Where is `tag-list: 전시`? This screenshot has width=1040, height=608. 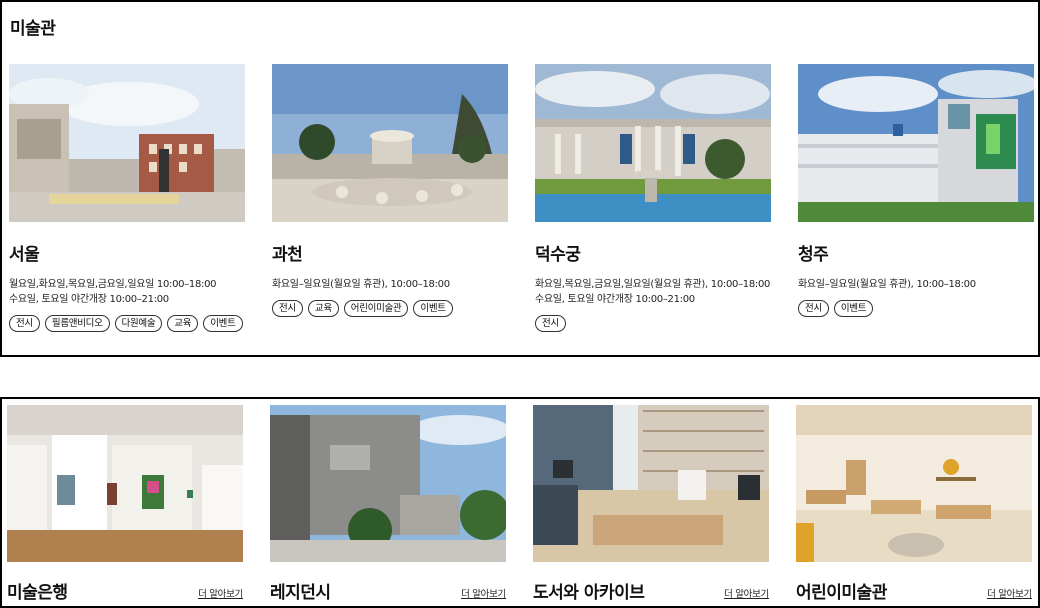
tag-list: 전시 is located at coordinates (653, 323).